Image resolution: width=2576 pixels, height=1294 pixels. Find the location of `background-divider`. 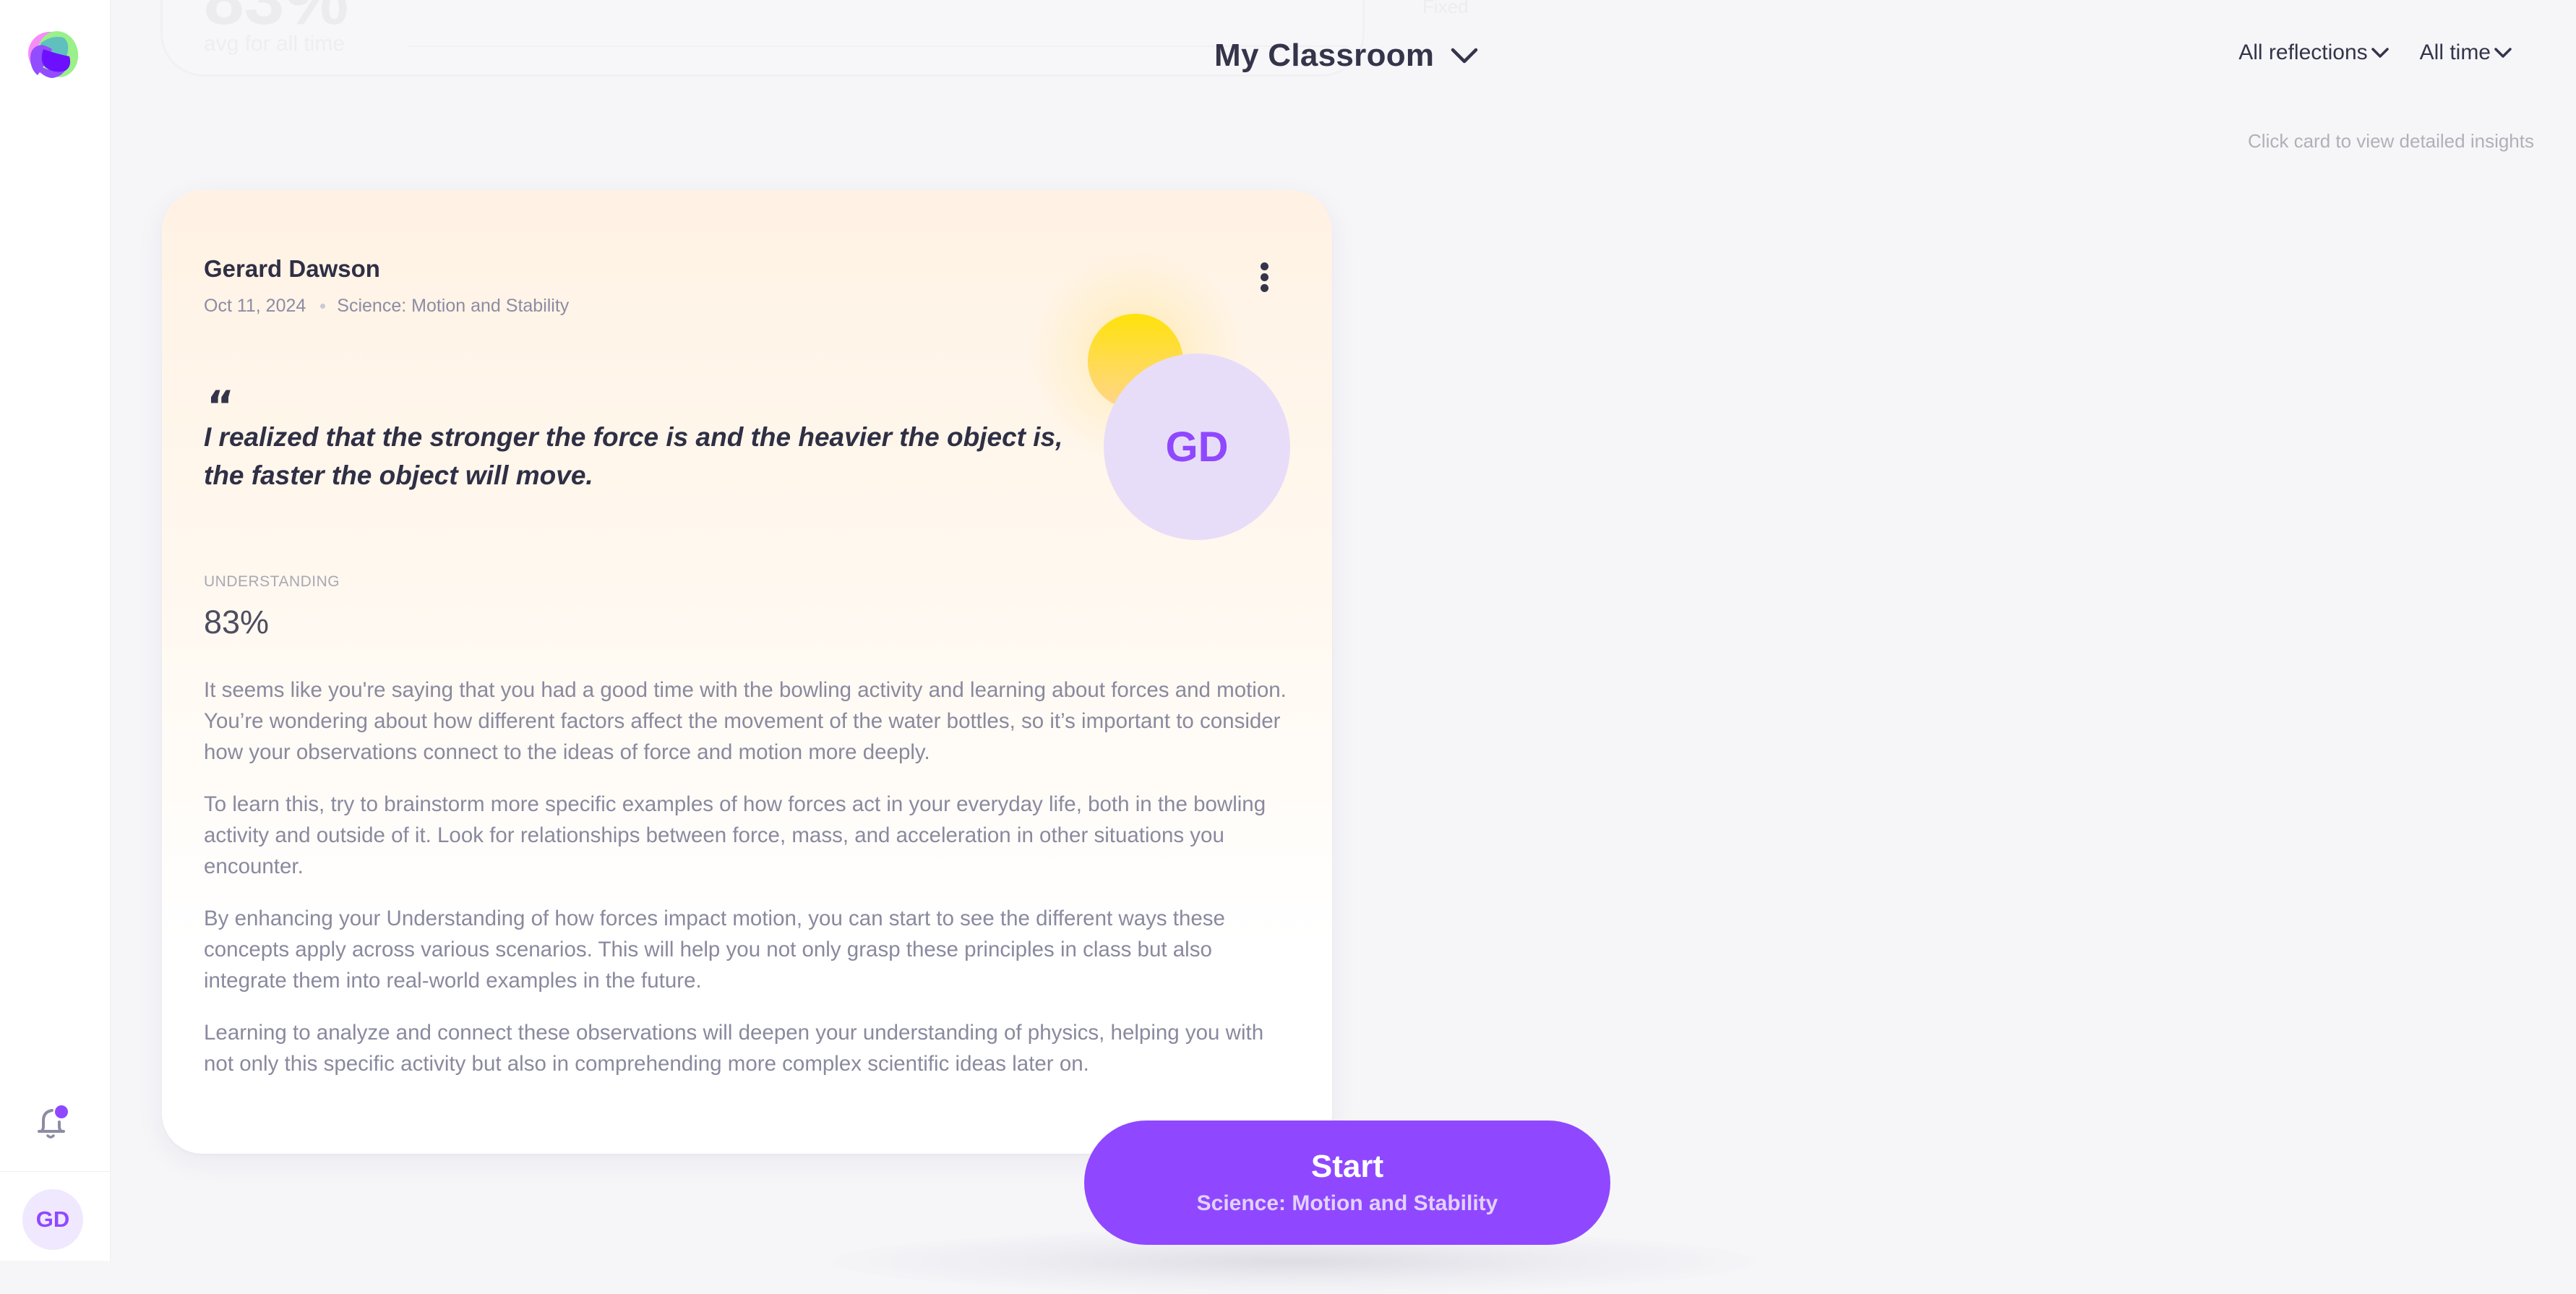

background-divider is located at coordinates (878, 46).